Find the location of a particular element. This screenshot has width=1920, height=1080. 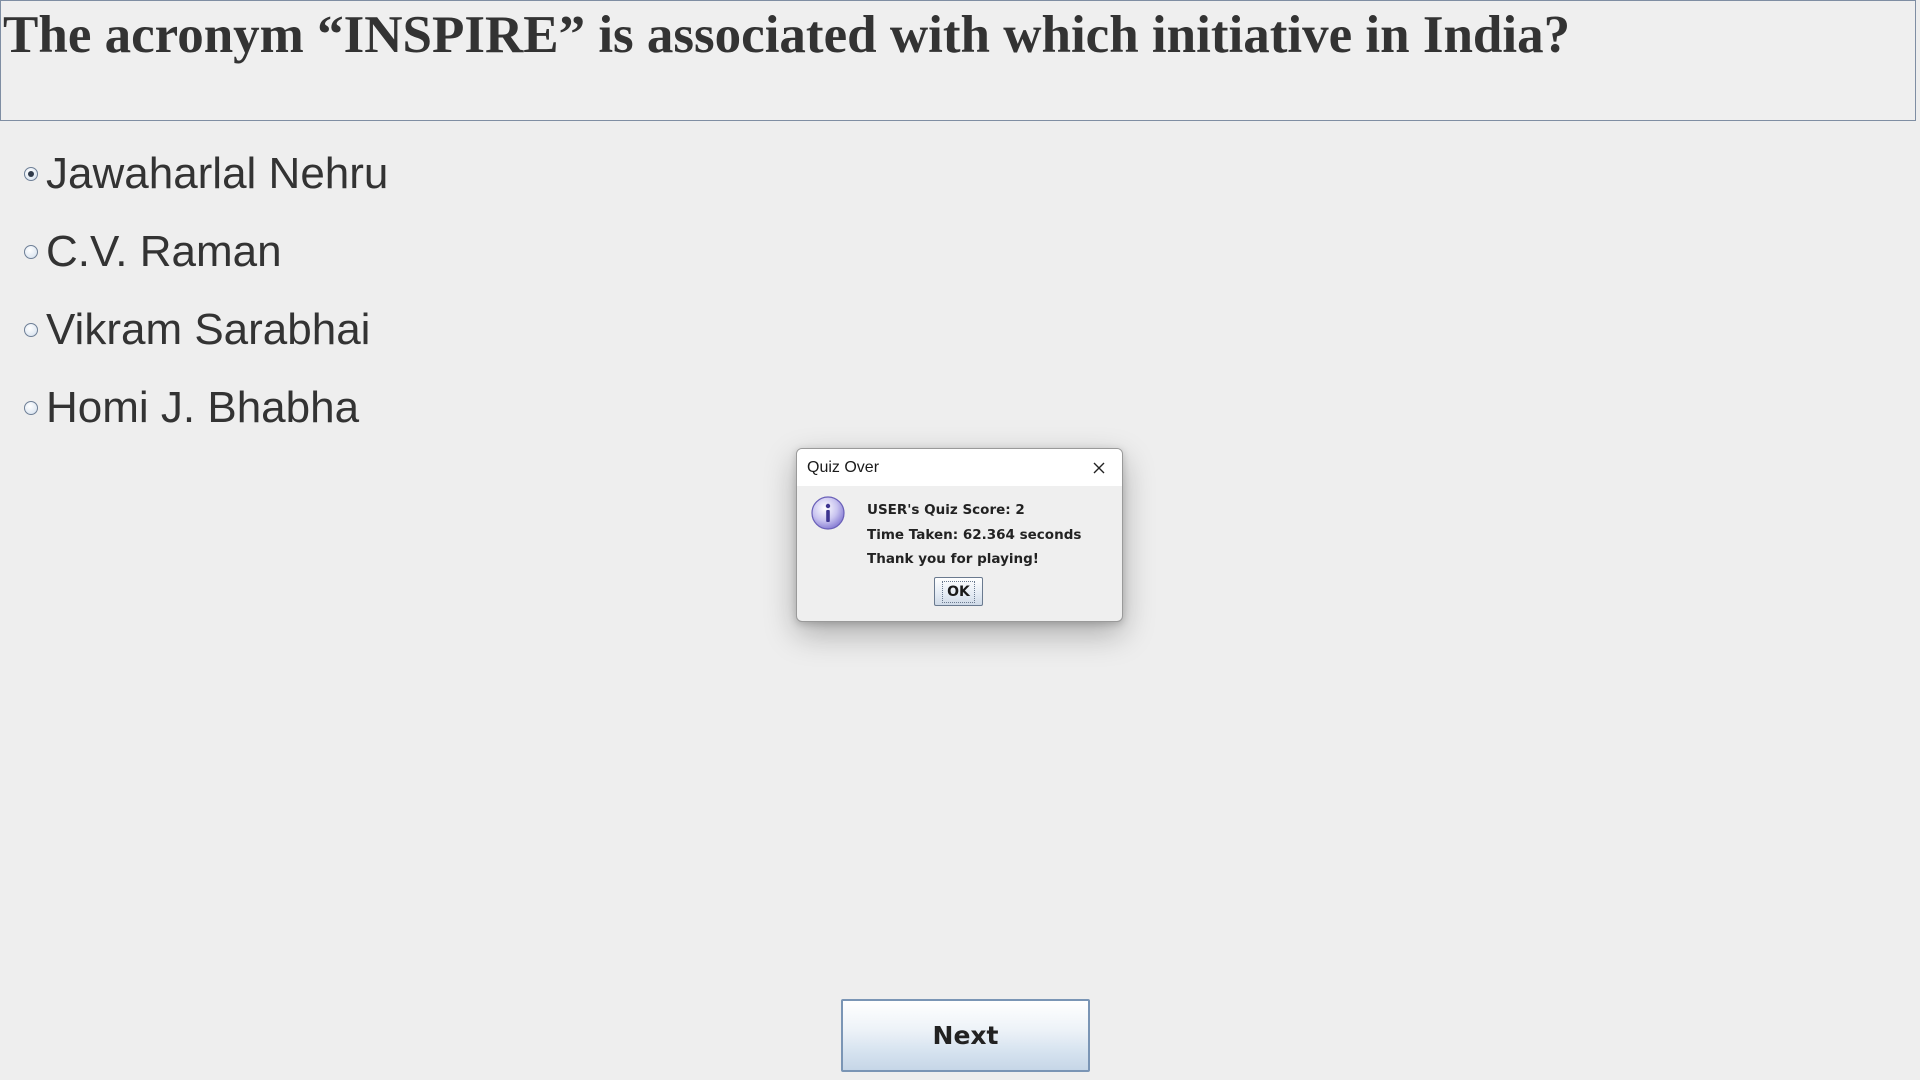

next-button-label: Next is located at coordinates (966, 1035).